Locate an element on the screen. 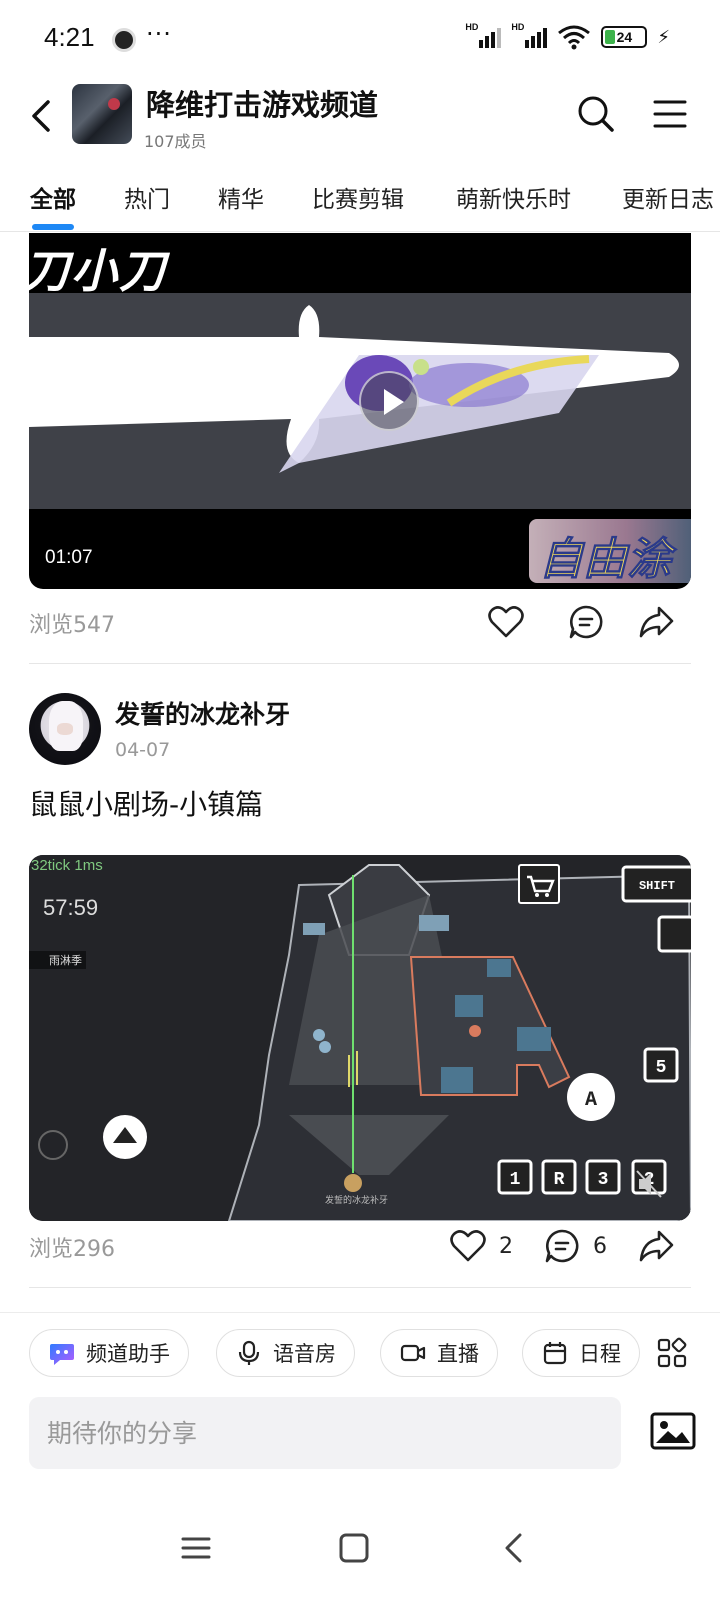 The height and width of the screenshot is (1600, 720). tab-newbie-fun: 萌新快乐时 is located at coordinates (513, 197).